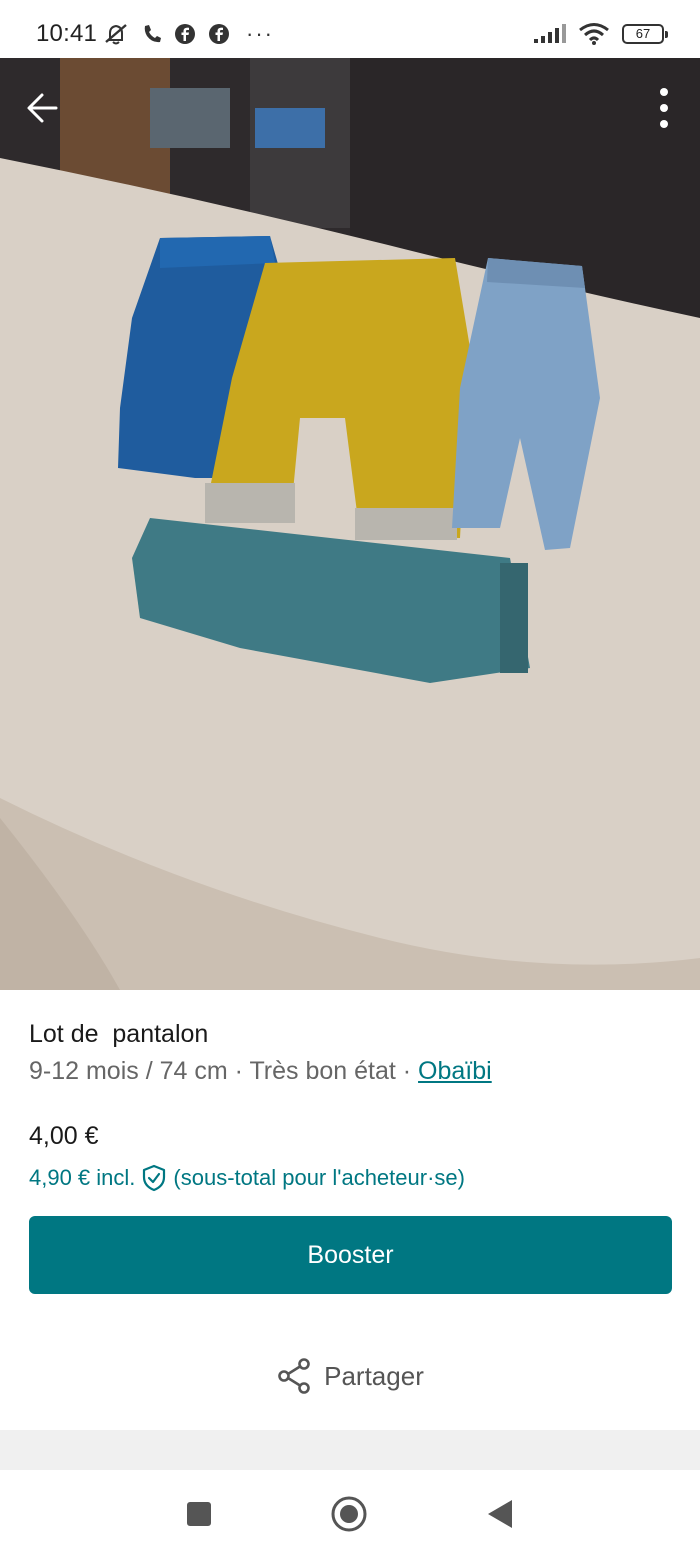  Describe the element at coordinates (154, 1178) in the screenshot. I see `shield-check-icon` at that location.